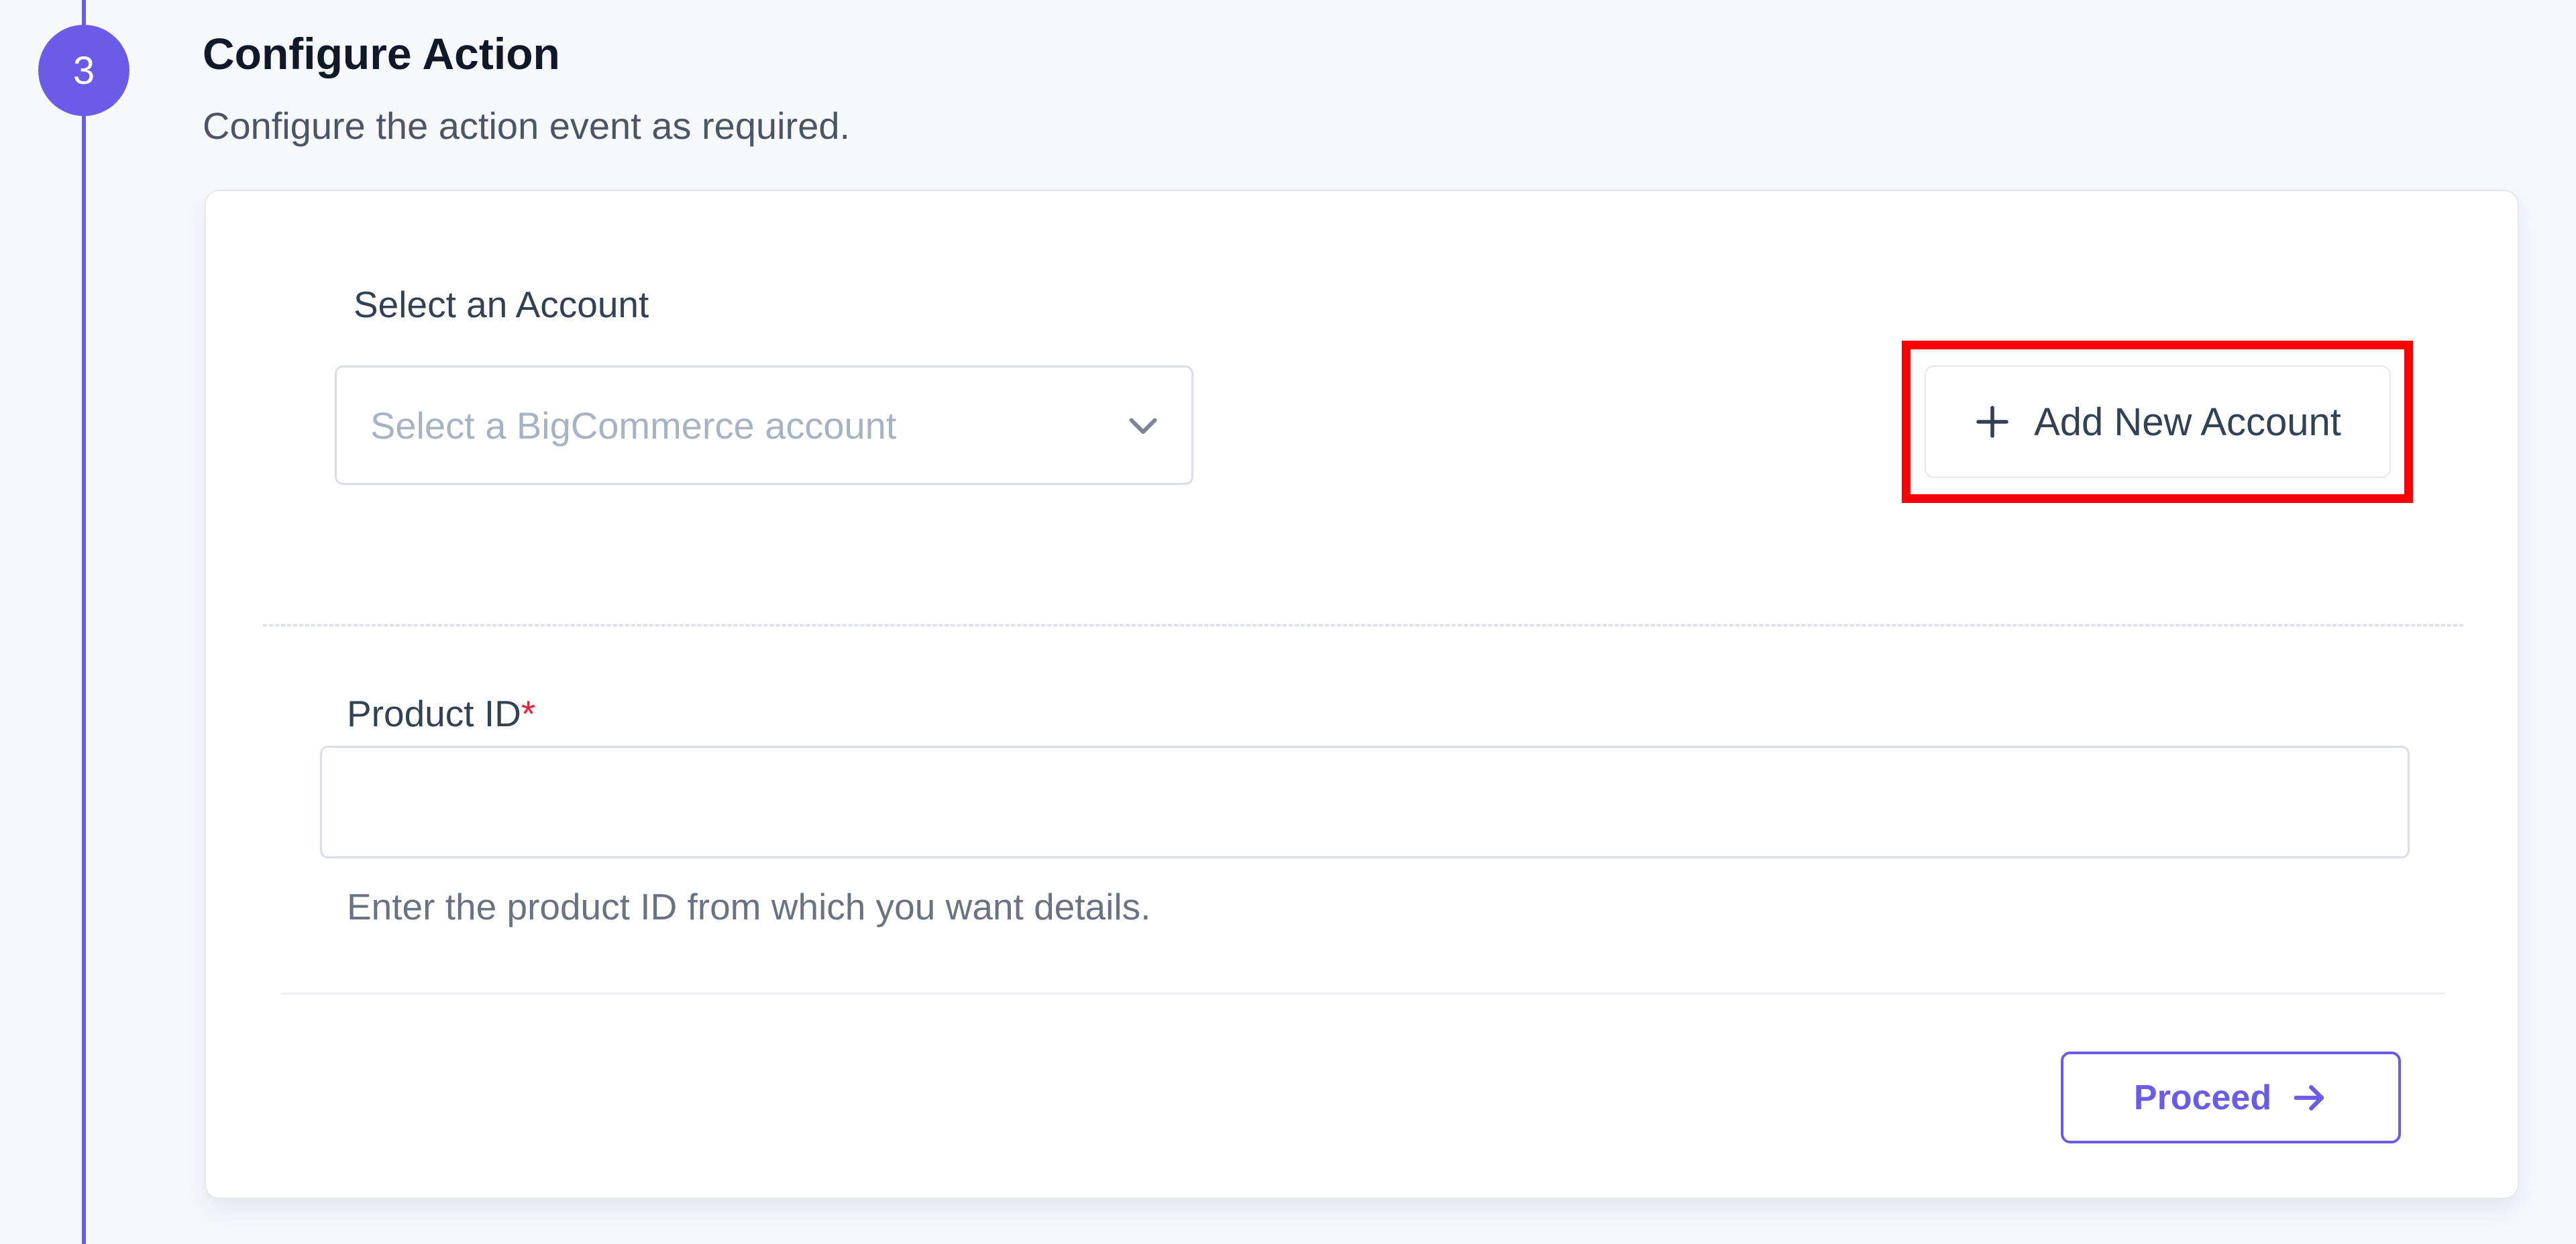 Image resolution: width=2576 pixels, height=1244 pixels. Describe the element at coordinates (527, 126) in the screenshot. I see `section-subtitle: Configure the action event as required.` at that location.